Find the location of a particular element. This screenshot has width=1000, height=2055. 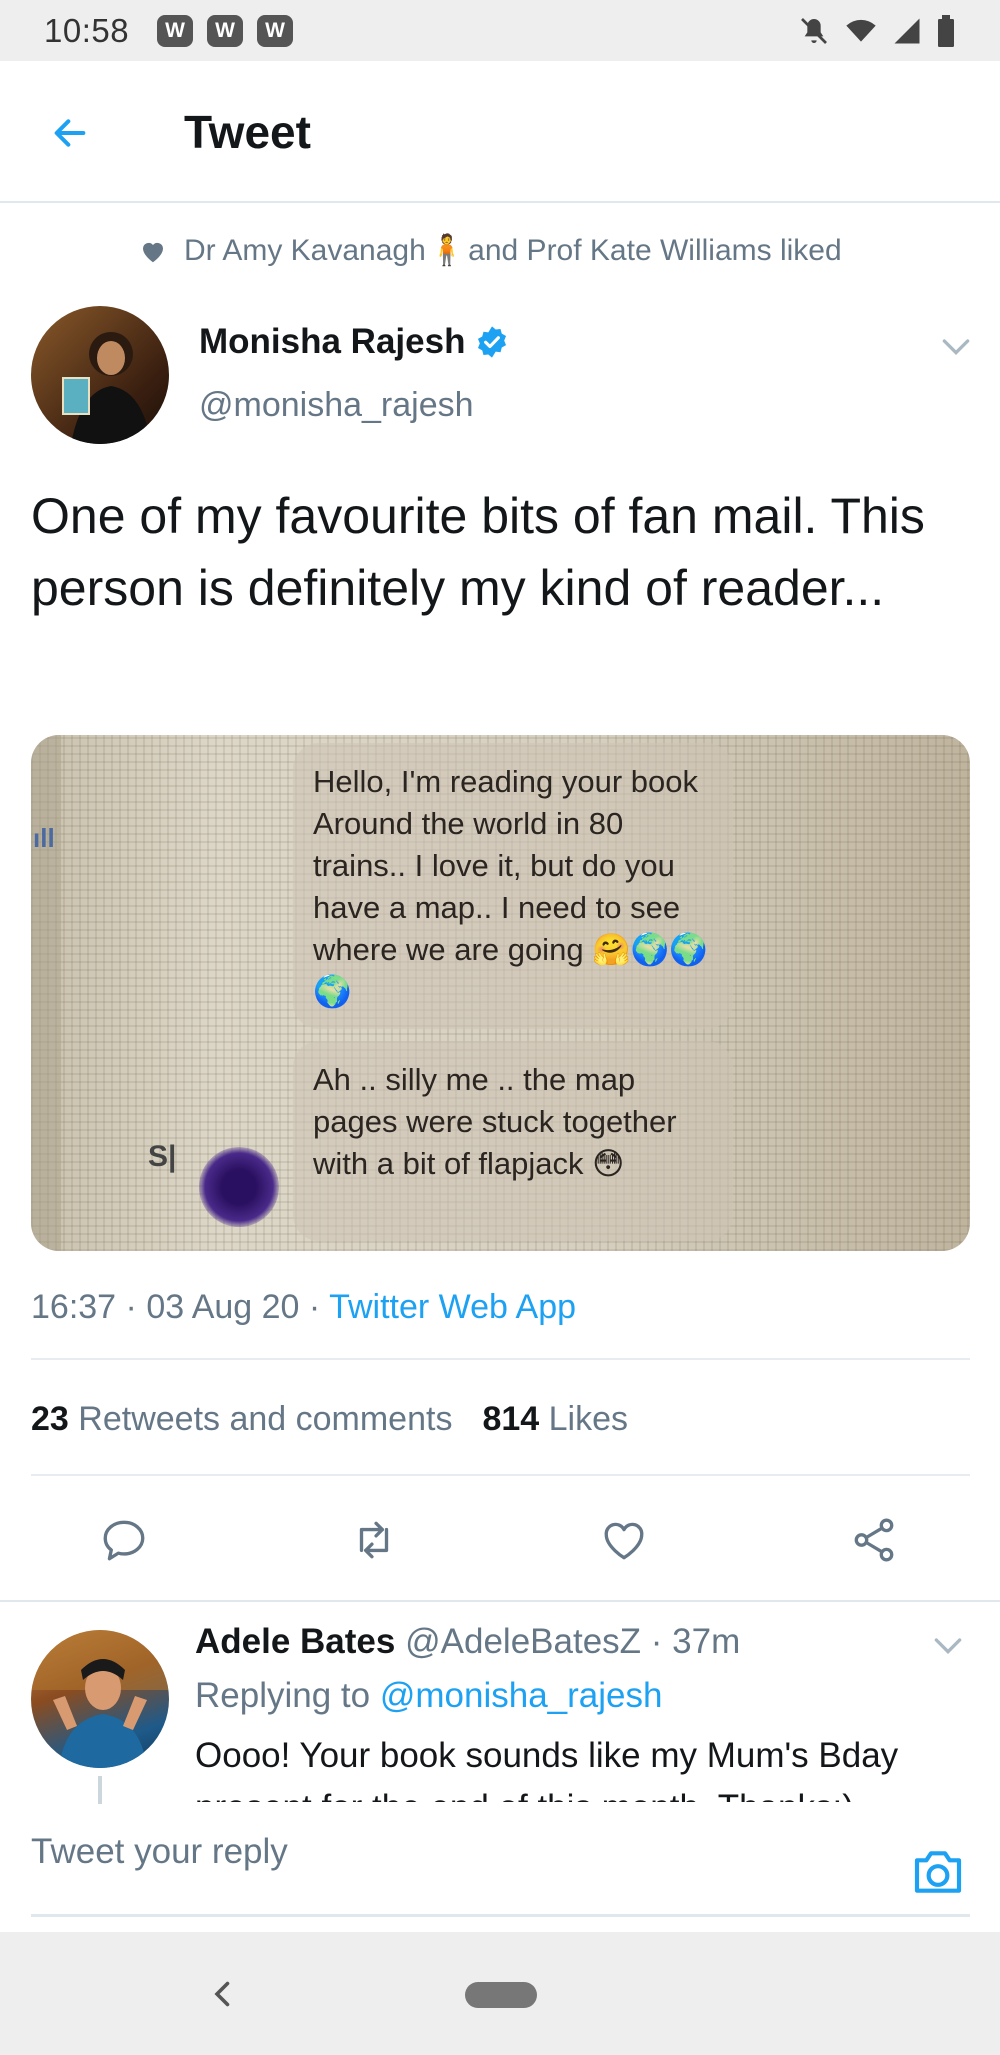

retweet-icon is located at coordinates (374, 1540).